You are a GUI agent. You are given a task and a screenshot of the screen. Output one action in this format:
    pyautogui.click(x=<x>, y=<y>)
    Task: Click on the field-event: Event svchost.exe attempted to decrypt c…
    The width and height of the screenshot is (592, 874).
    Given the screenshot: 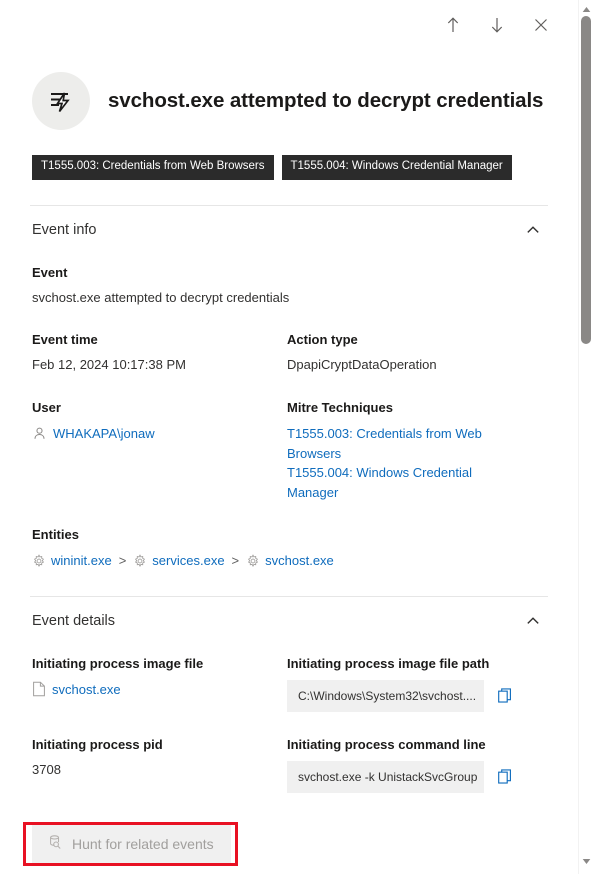 What is the action you would take?
    pyautogui.click(x=290, y=274)
    